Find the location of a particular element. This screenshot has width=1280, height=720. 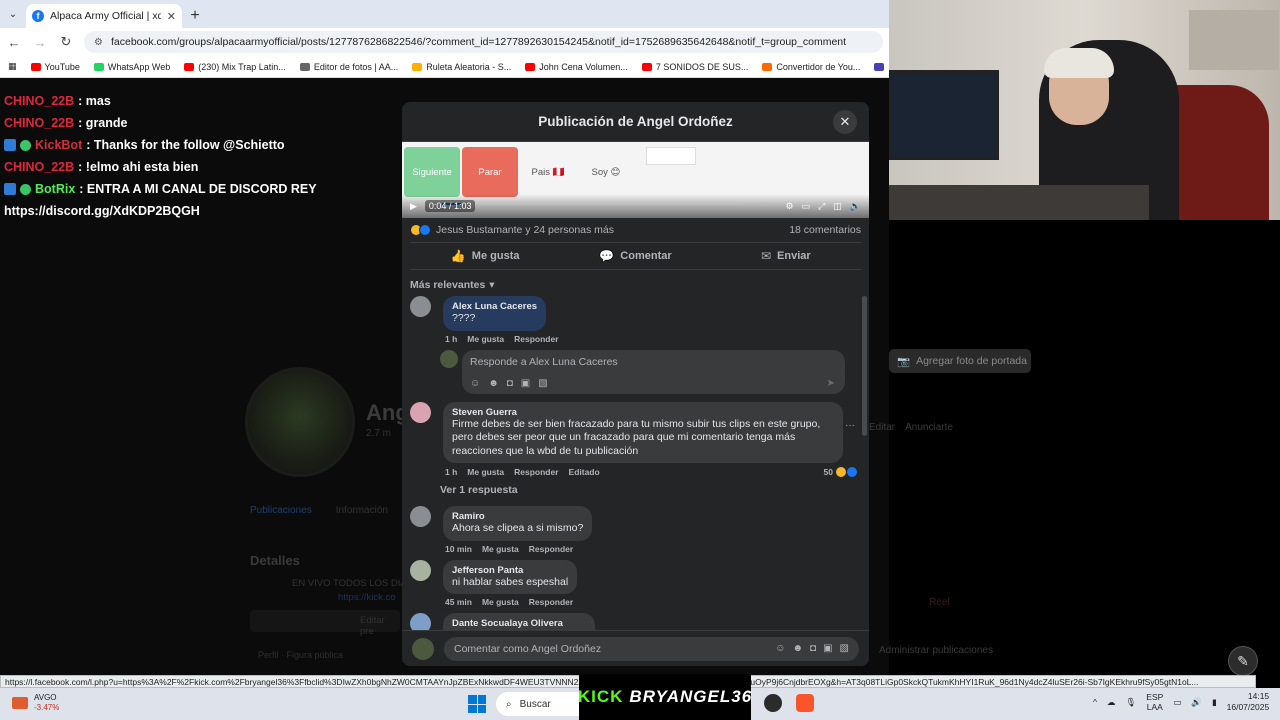

language-indicator: ESP LAA is located at coordinates (1154, 702).